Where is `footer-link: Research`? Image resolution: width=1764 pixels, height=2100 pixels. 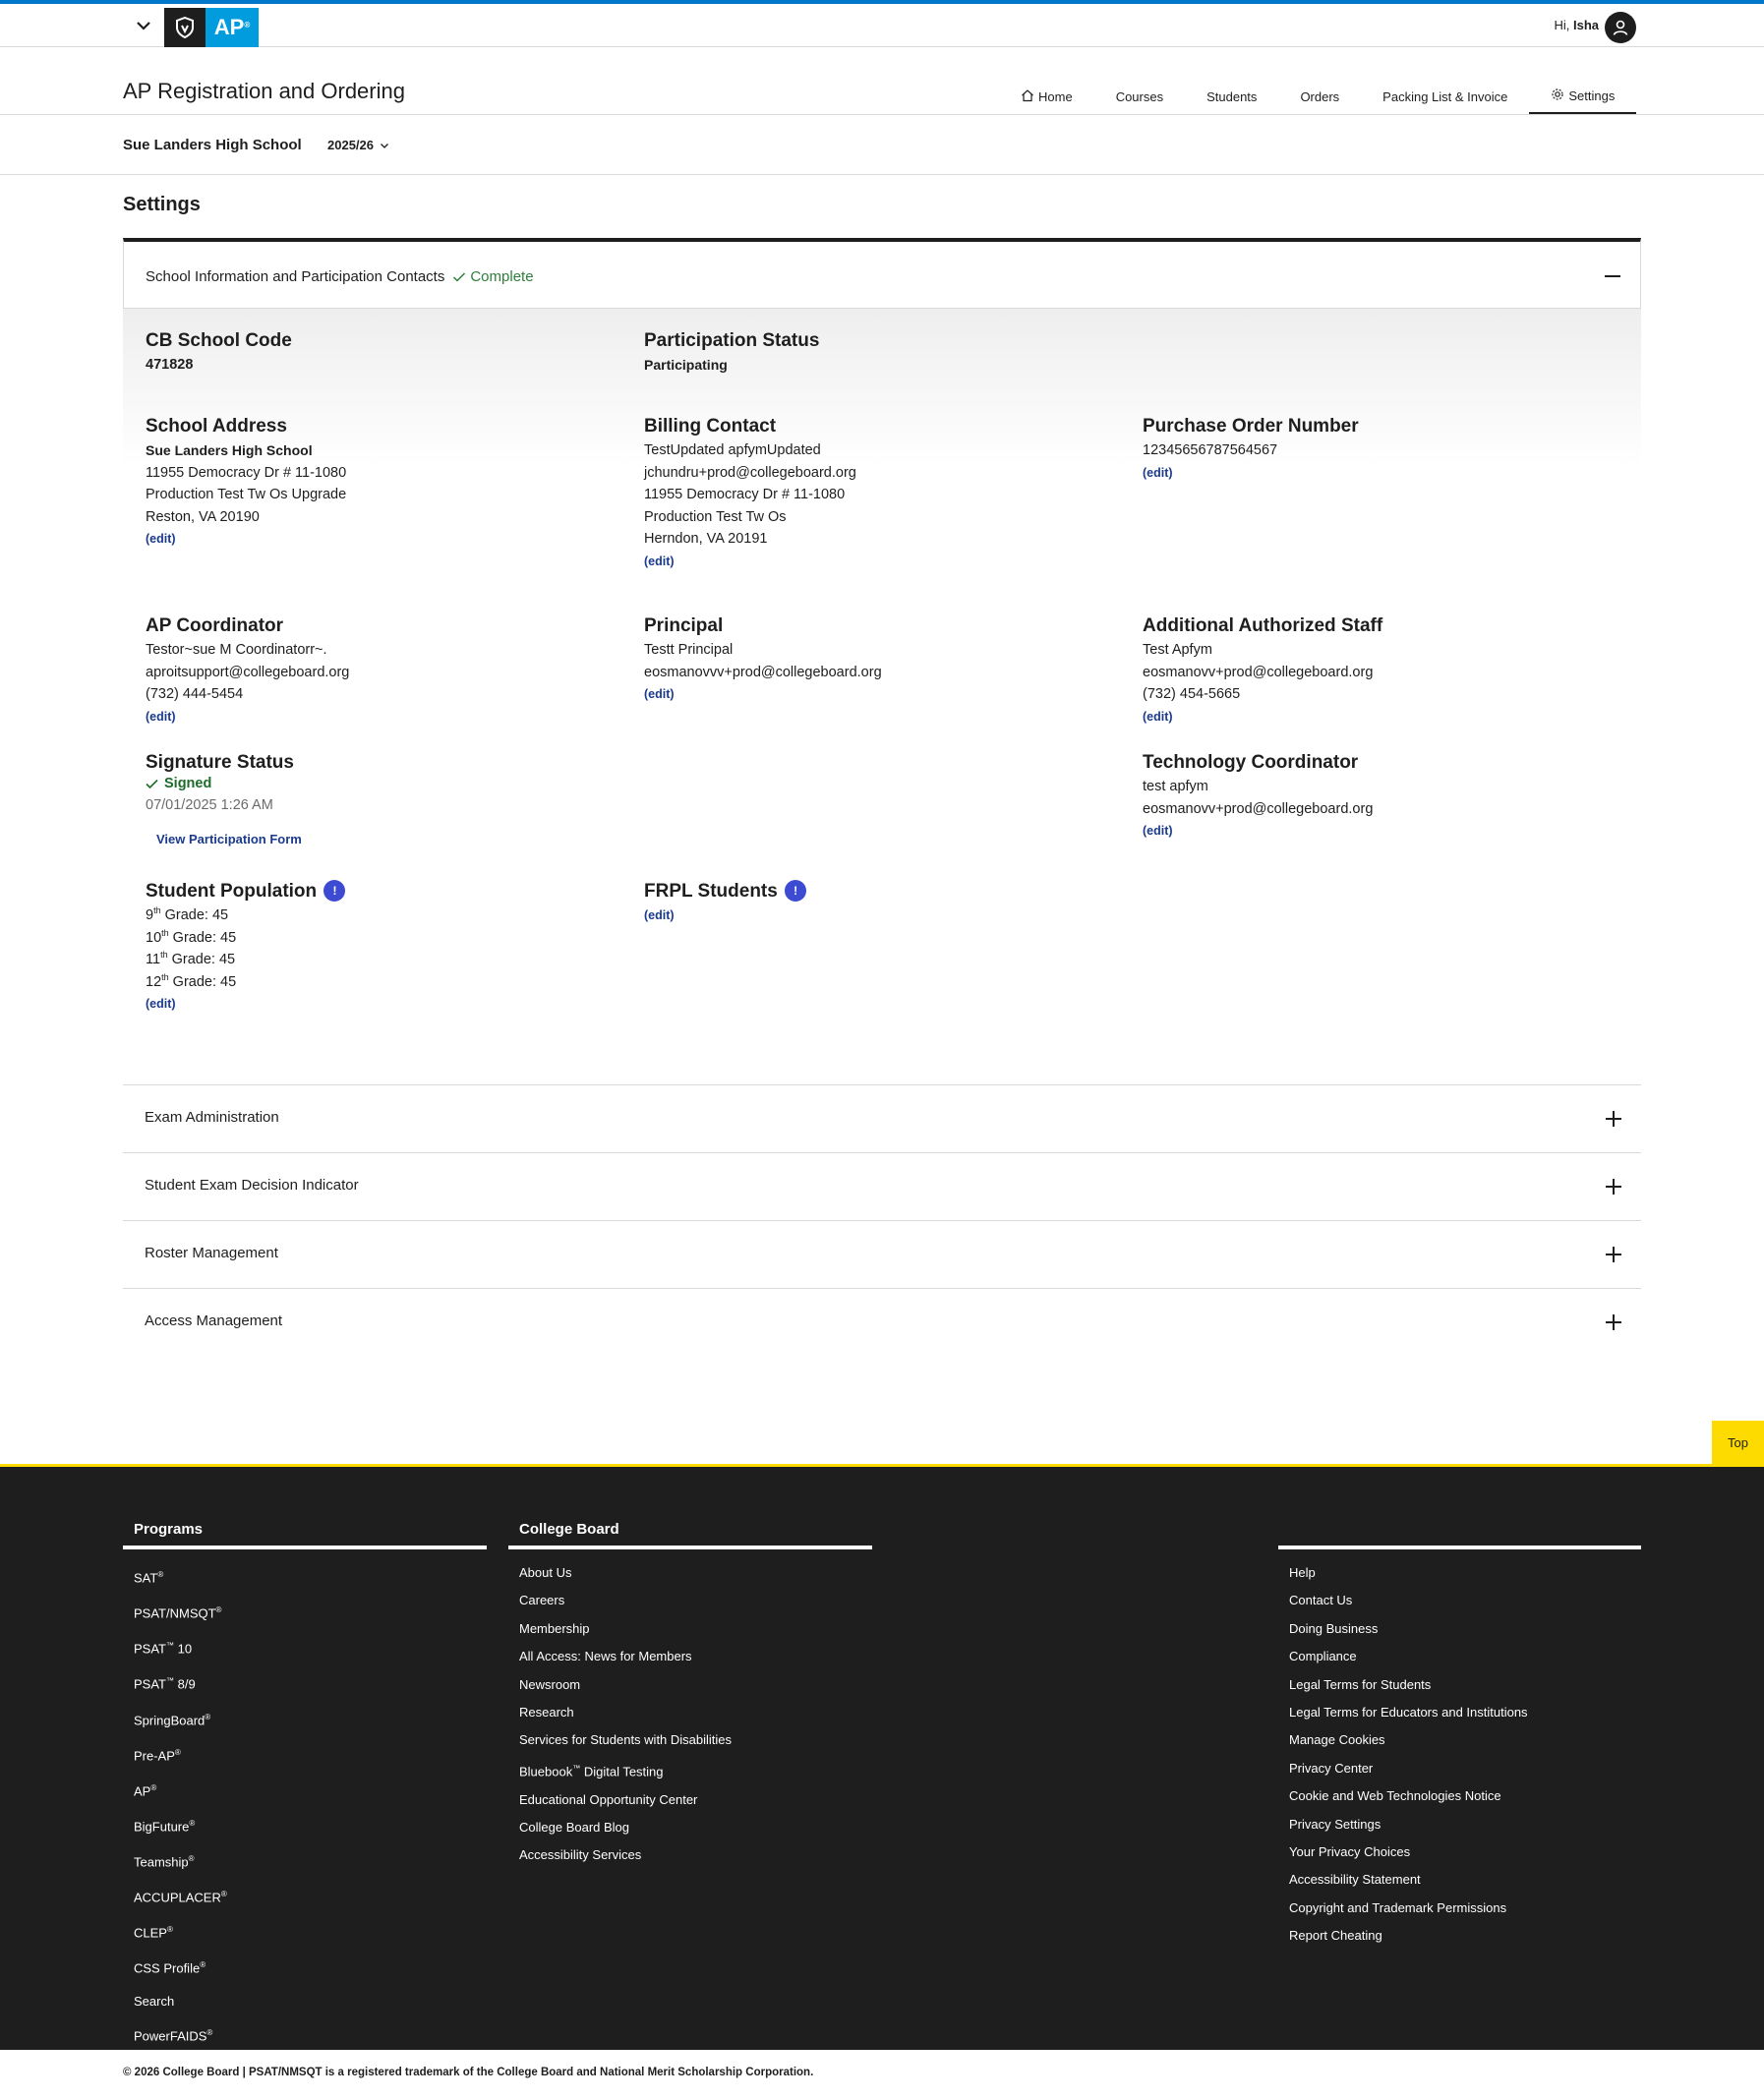 footer-link: Research is located at coordinates (690, 1712).